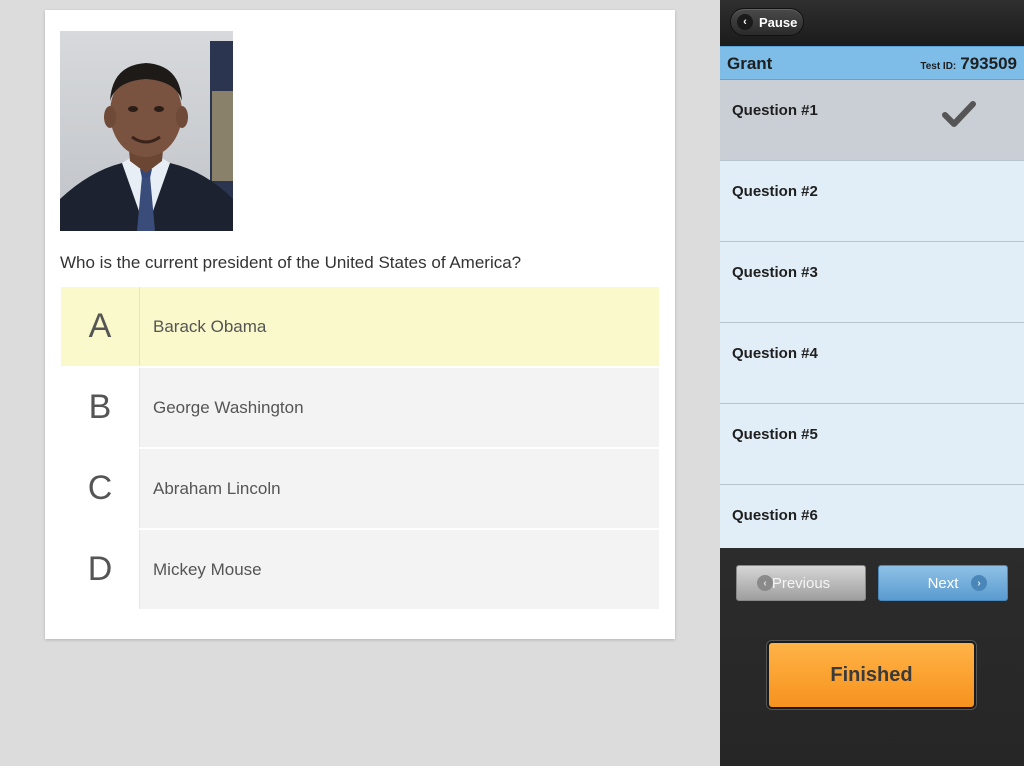 This screenshot has width=1024, height=766. Describe the element at coordinates (360, 569) in the screenshot. I see `answer-option-d: D Mickey Mouse` at that location.